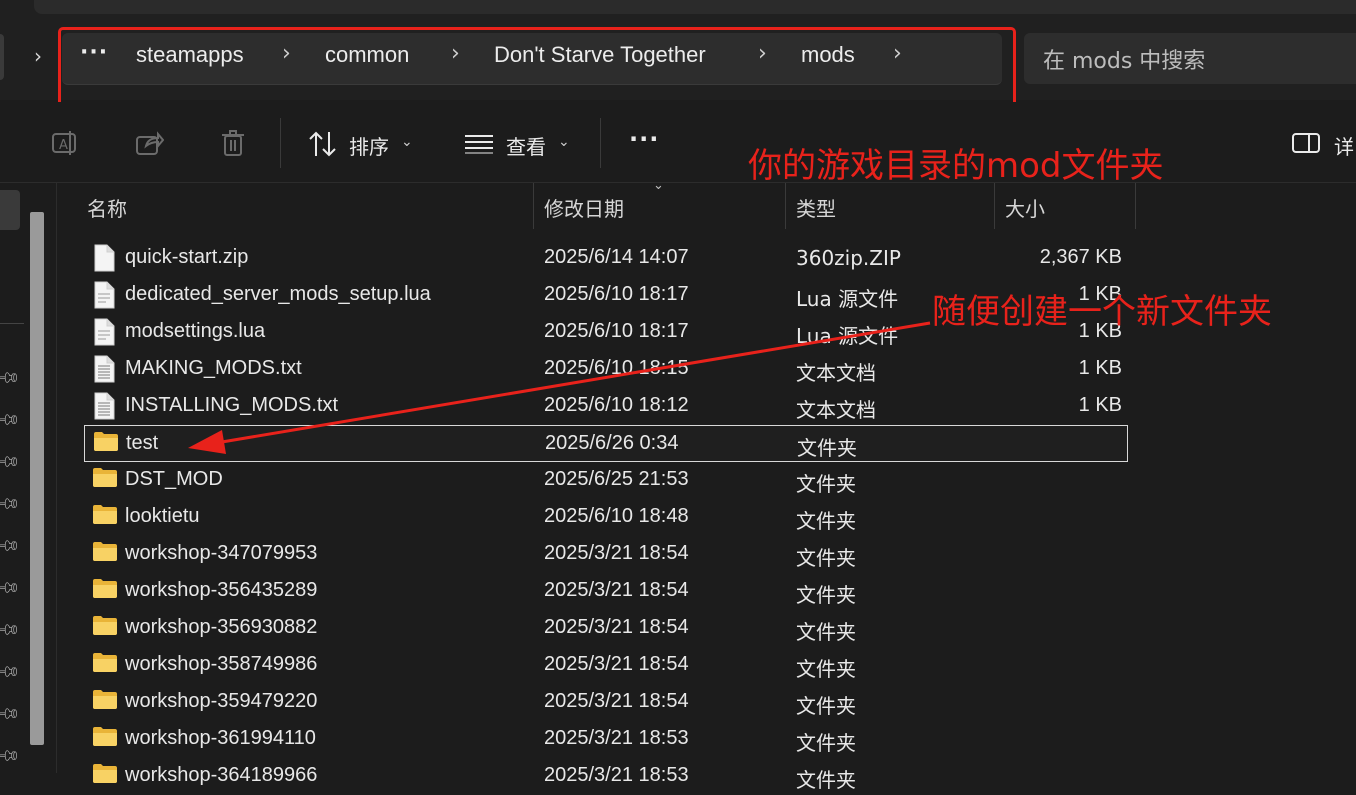 Image resolution: width=1356 pixels, height=795 pixels. I want to click on table-row: workshop-356435289 2025/3/21 18:54 文件夹, so click(606, 591).